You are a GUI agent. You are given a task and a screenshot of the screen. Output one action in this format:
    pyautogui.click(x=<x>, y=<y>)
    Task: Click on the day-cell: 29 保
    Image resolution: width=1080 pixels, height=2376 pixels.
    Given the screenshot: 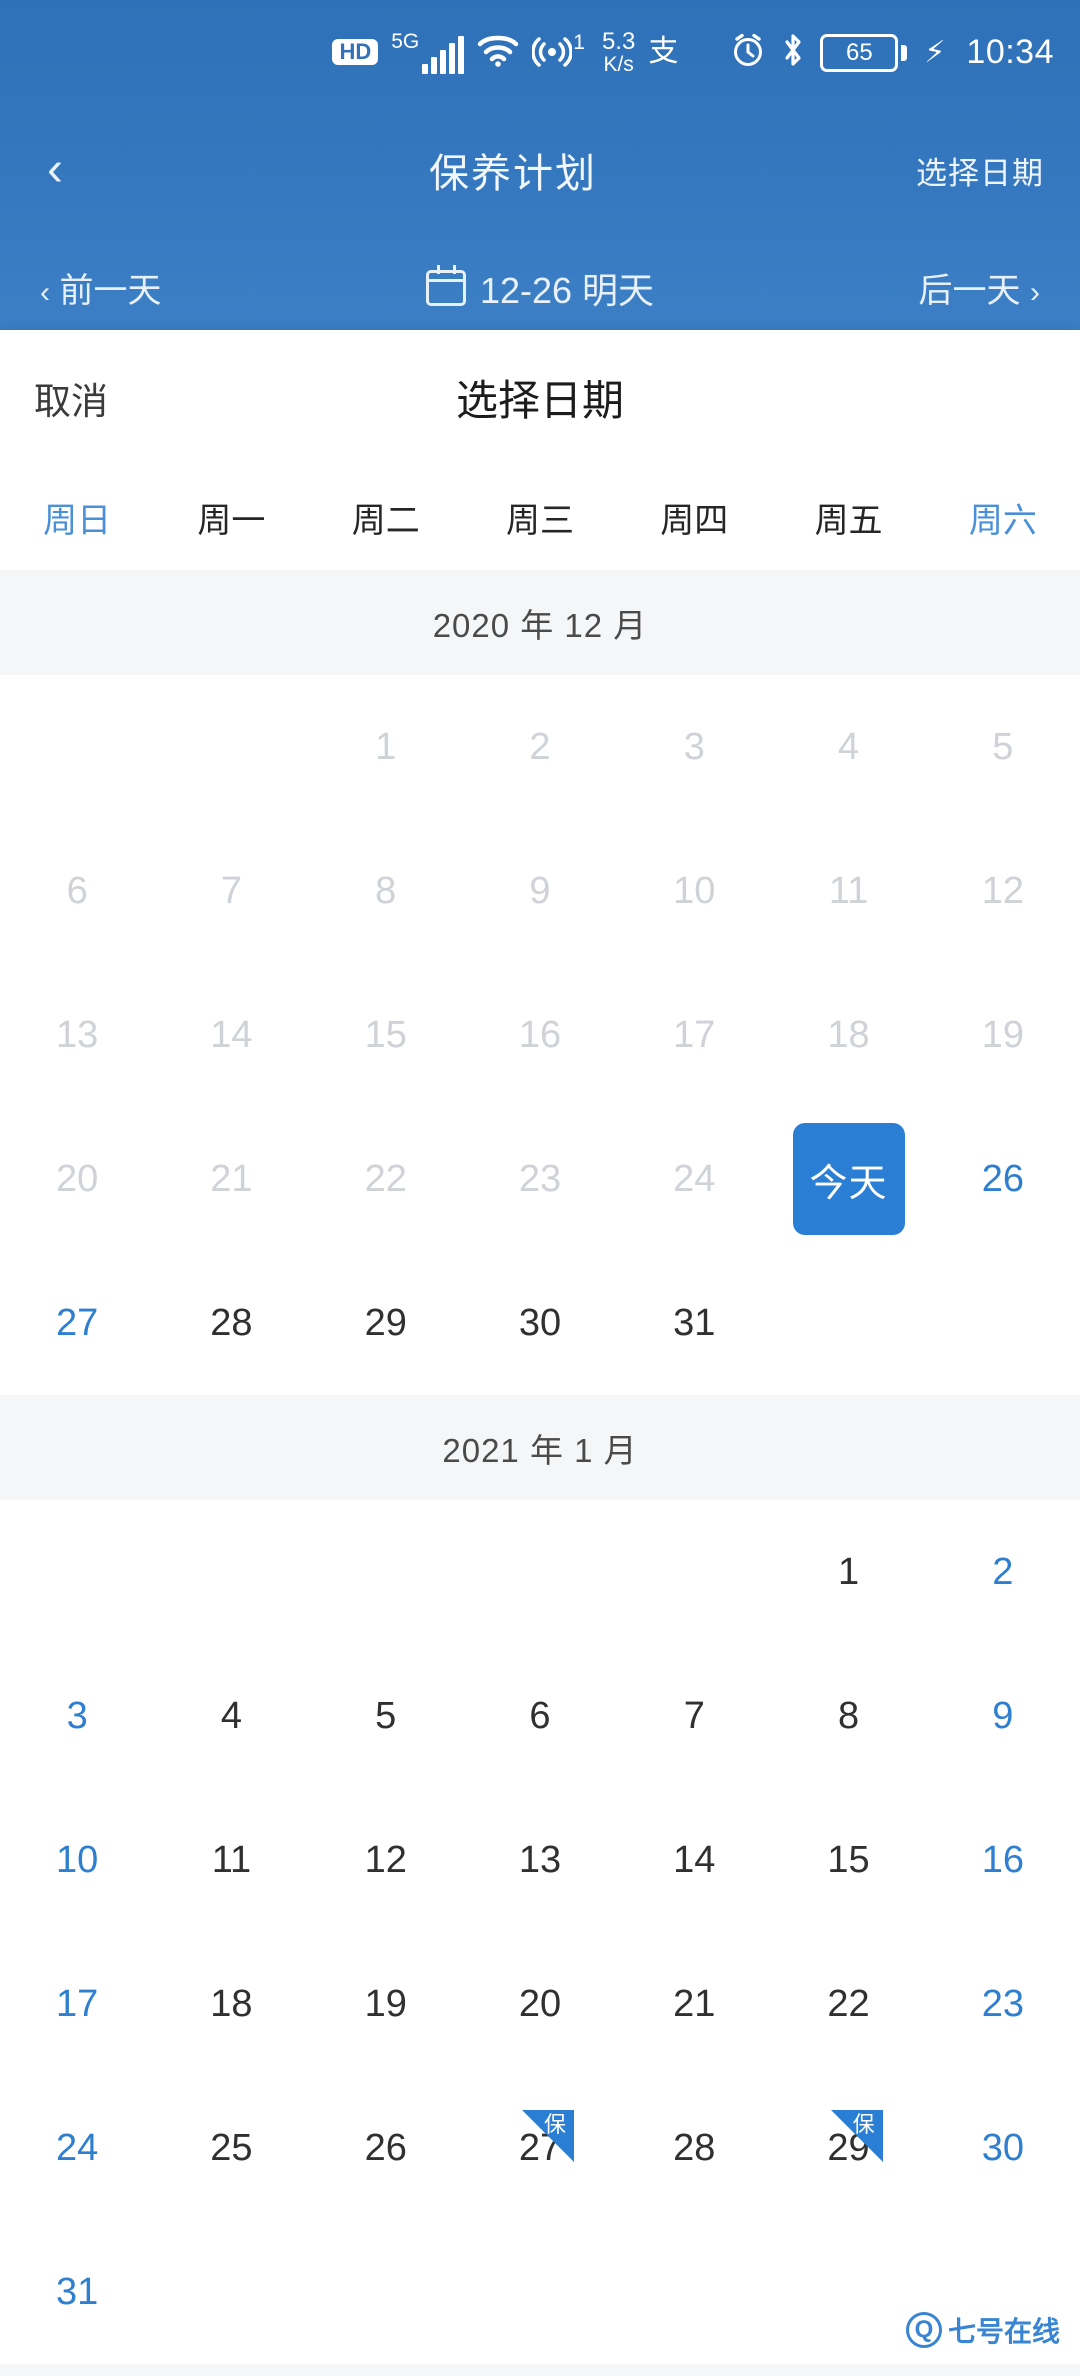 What is the action you would take?
    pyautogui.click(x=848, y=2148)
    